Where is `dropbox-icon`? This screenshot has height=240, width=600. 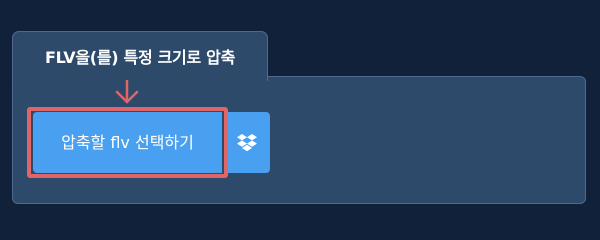
dropbox-icon is located at coordinates (247, 142).